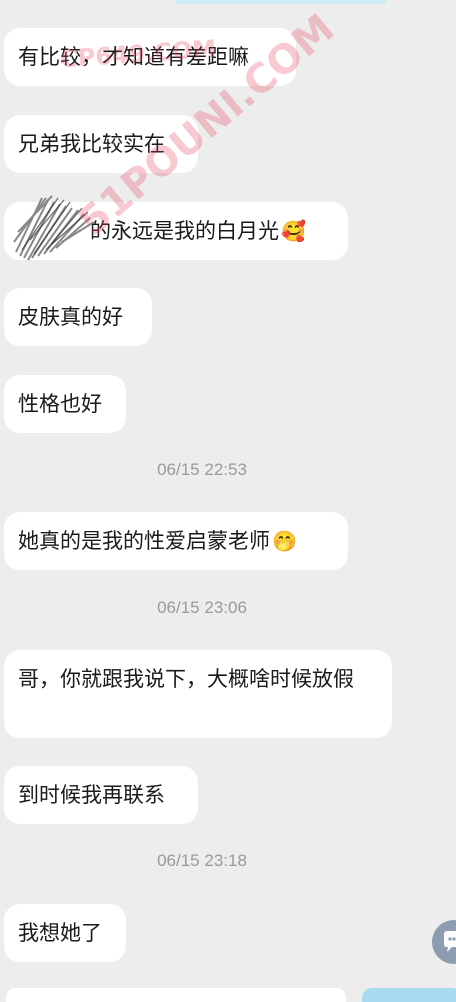 The image size is (456, 1002). I want to click on message-text: 有比较，才知道有差距嘛, so click(133, 57).